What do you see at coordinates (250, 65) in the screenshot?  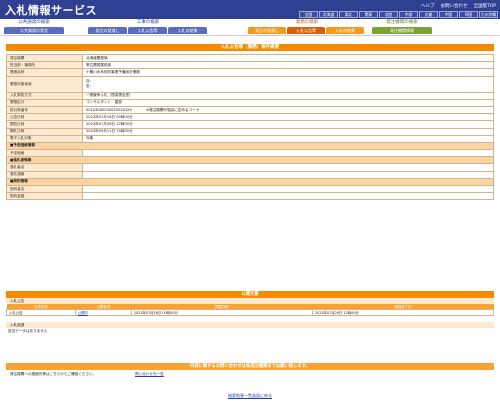 I see `table-row: 担当部・事務所 帯広開発建設部` at bounding box center [250, 65].